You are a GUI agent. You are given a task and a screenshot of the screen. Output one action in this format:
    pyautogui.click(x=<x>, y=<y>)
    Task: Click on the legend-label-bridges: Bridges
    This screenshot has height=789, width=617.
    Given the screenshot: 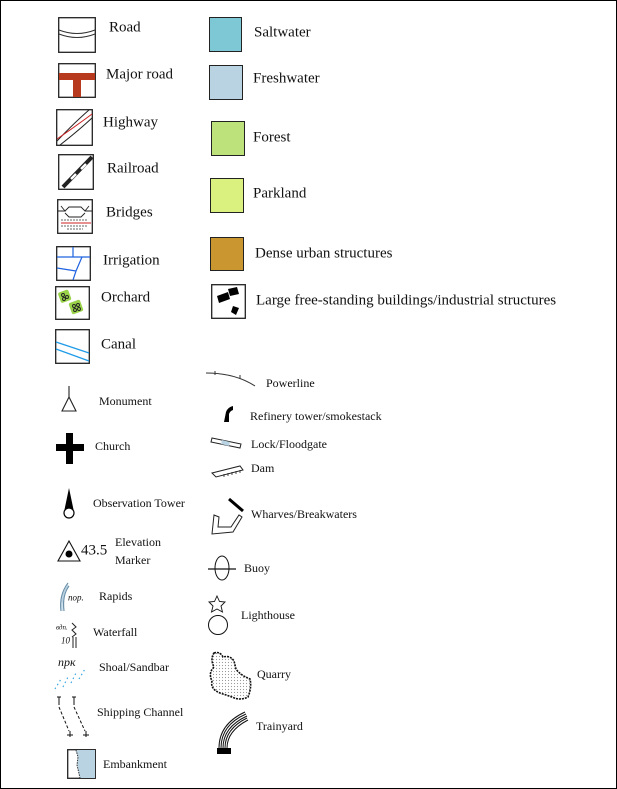 What is the action you would take?
    pyautogui.click(x=129, y=212)
    